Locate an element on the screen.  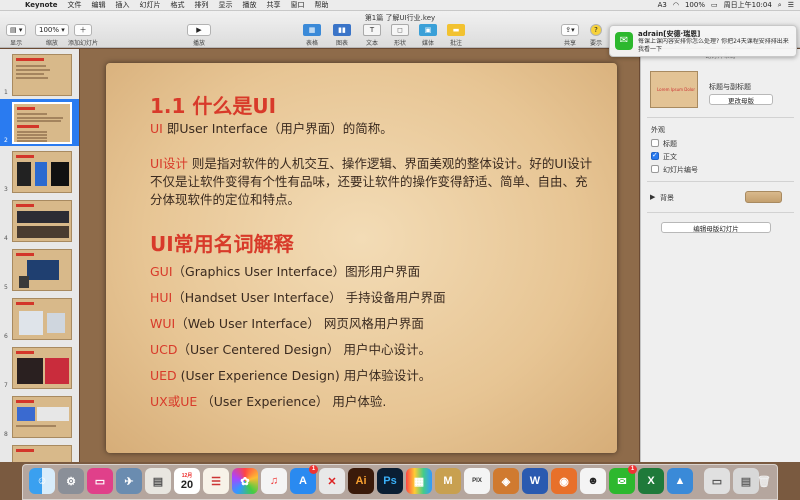
text-control: T 文本 is located at coordinates (372, 35).